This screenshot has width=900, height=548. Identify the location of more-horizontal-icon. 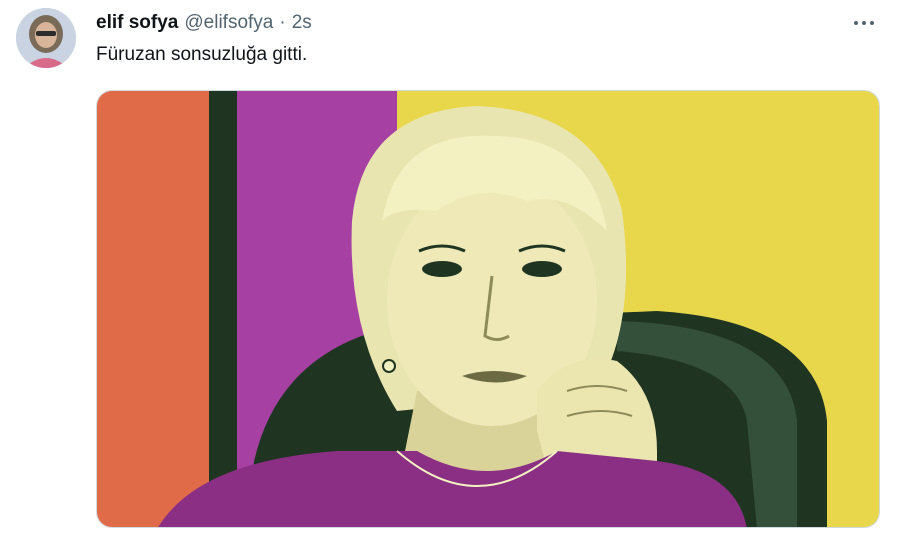
(856, 23).